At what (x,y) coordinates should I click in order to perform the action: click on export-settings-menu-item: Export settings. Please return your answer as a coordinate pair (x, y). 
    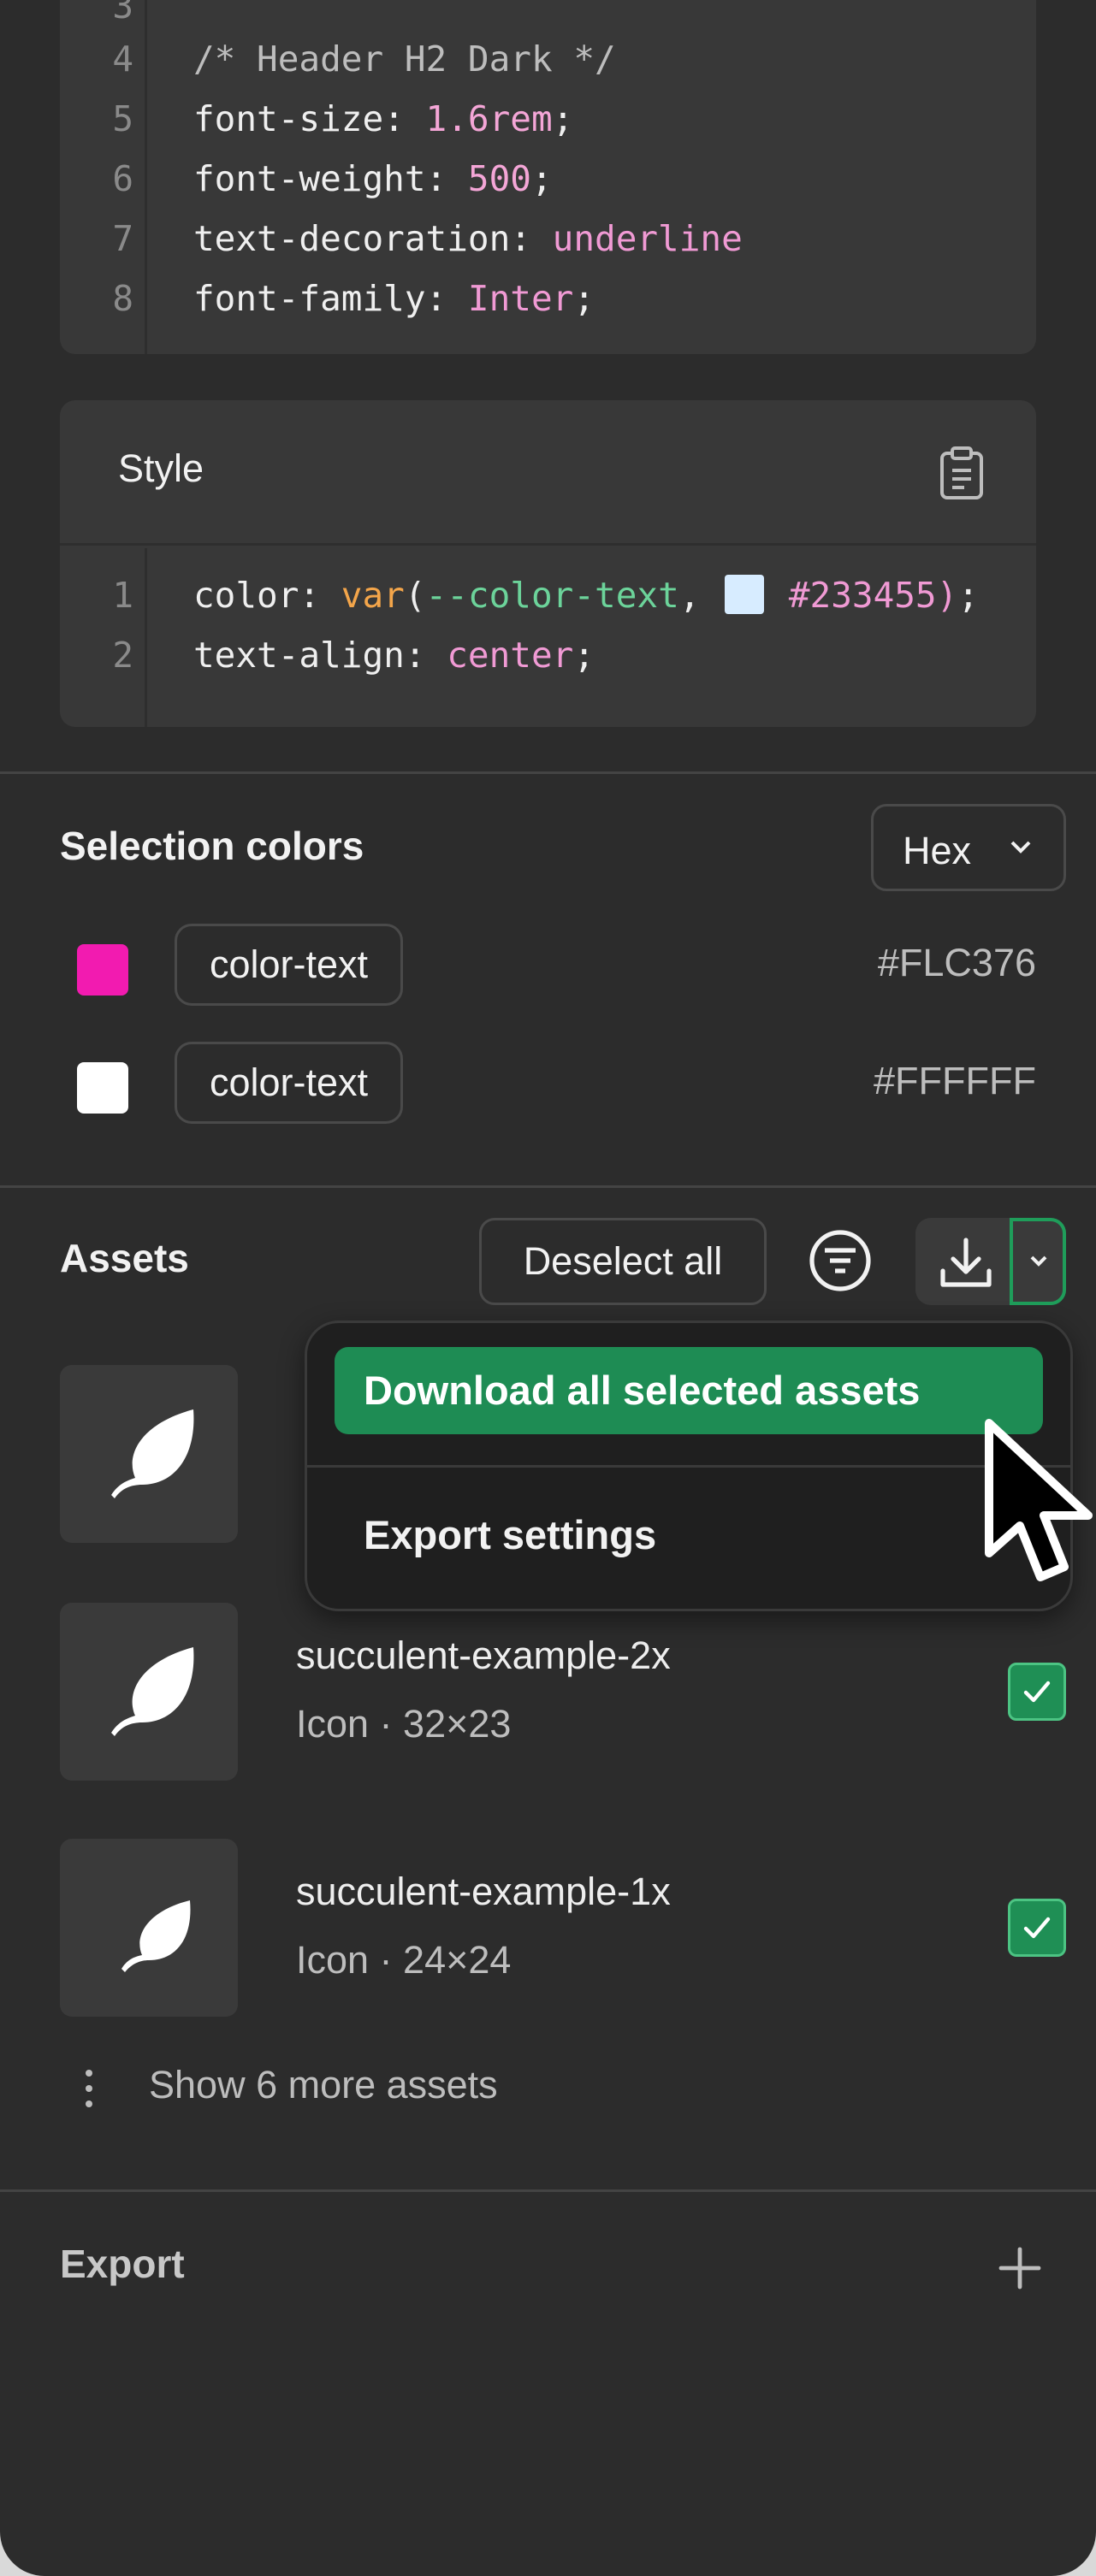
    Looking at the image, I should click on (510, 1534).